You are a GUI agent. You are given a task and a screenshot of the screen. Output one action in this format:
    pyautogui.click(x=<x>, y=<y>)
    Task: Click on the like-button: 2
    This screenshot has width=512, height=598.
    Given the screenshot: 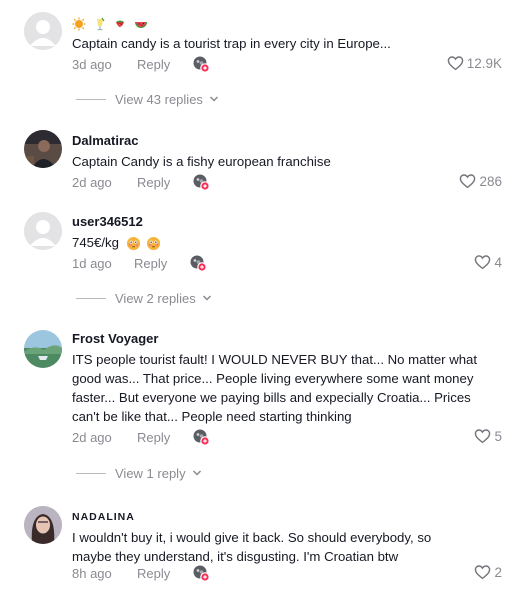 What is the action you would take?
    pyautogui.click(x=488, y=572)
    